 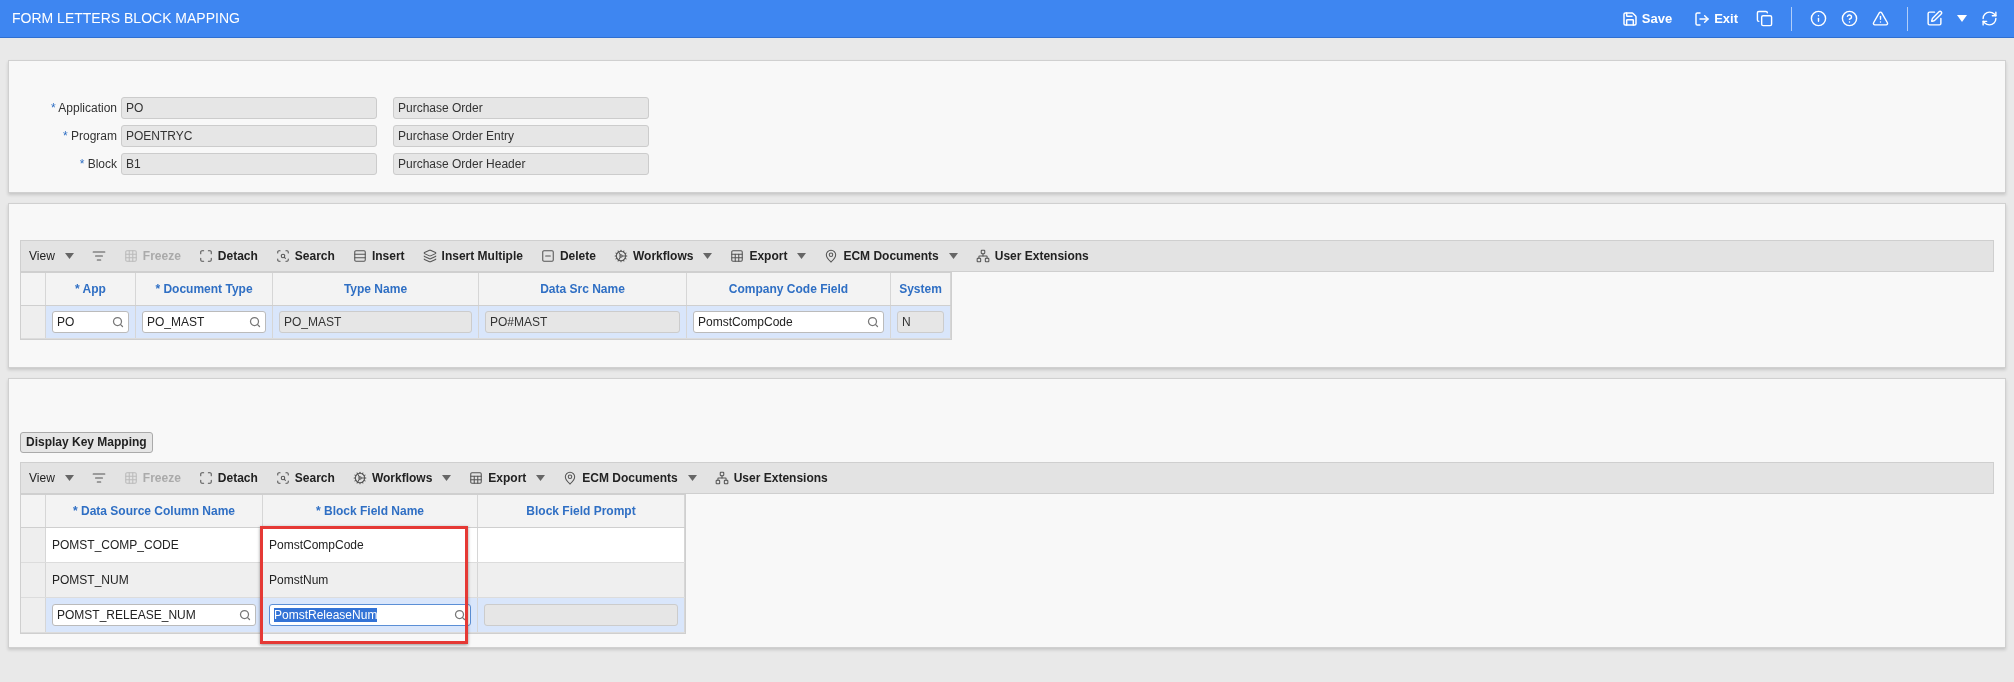 I want to click on column-header: Company Code Field, so click(x=788, y=289).